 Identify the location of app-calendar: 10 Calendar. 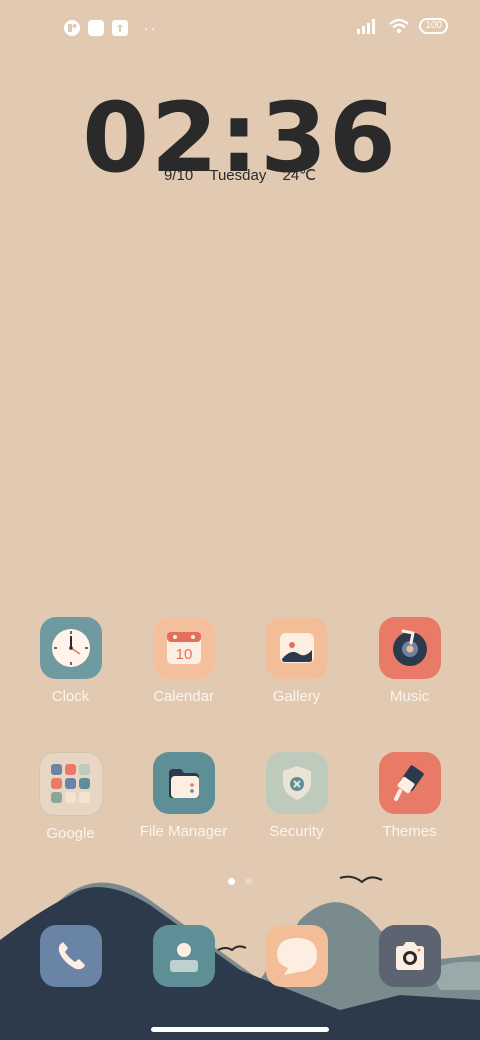
(183, 661).